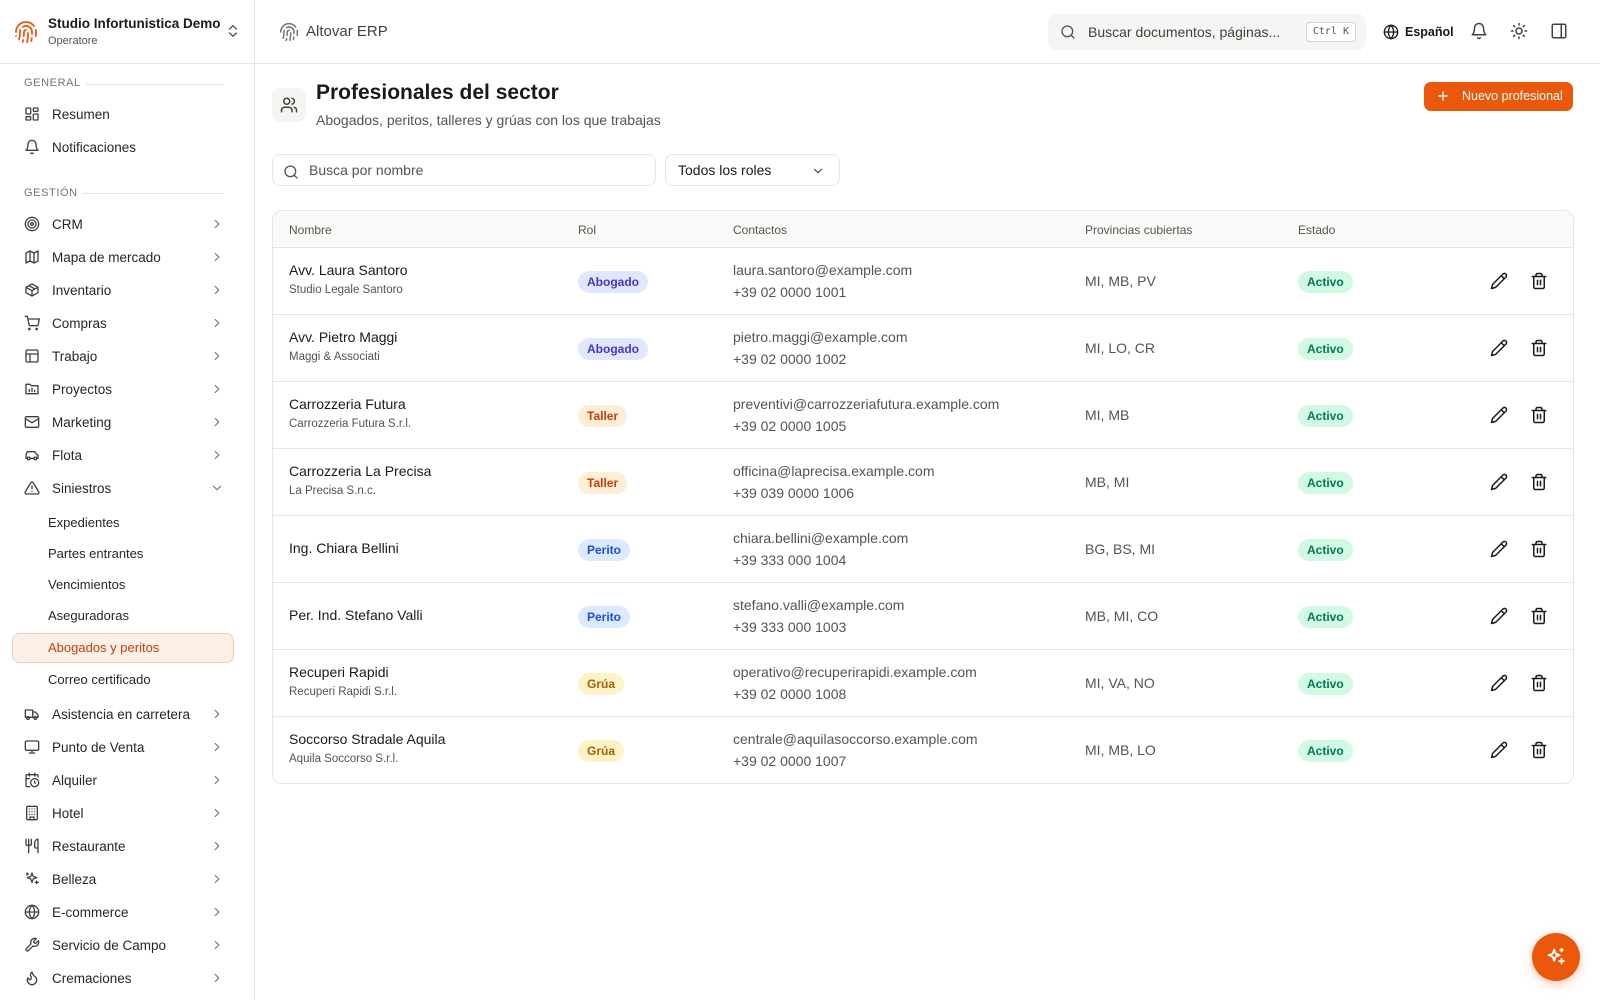 The image size is (1600, 1000). I want to click on sidebar-item-cremaciones: Cremaciones, so click(123, 978).